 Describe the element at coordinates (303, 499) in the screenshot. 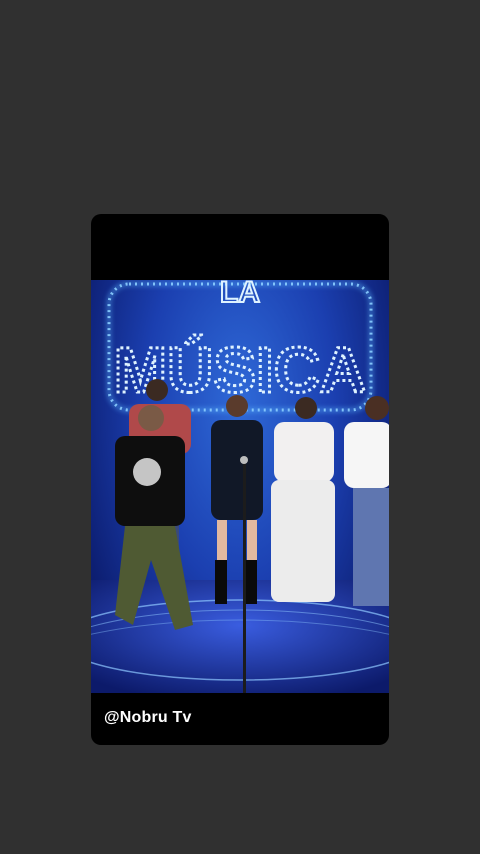

I see `person-white-suit` at that location.